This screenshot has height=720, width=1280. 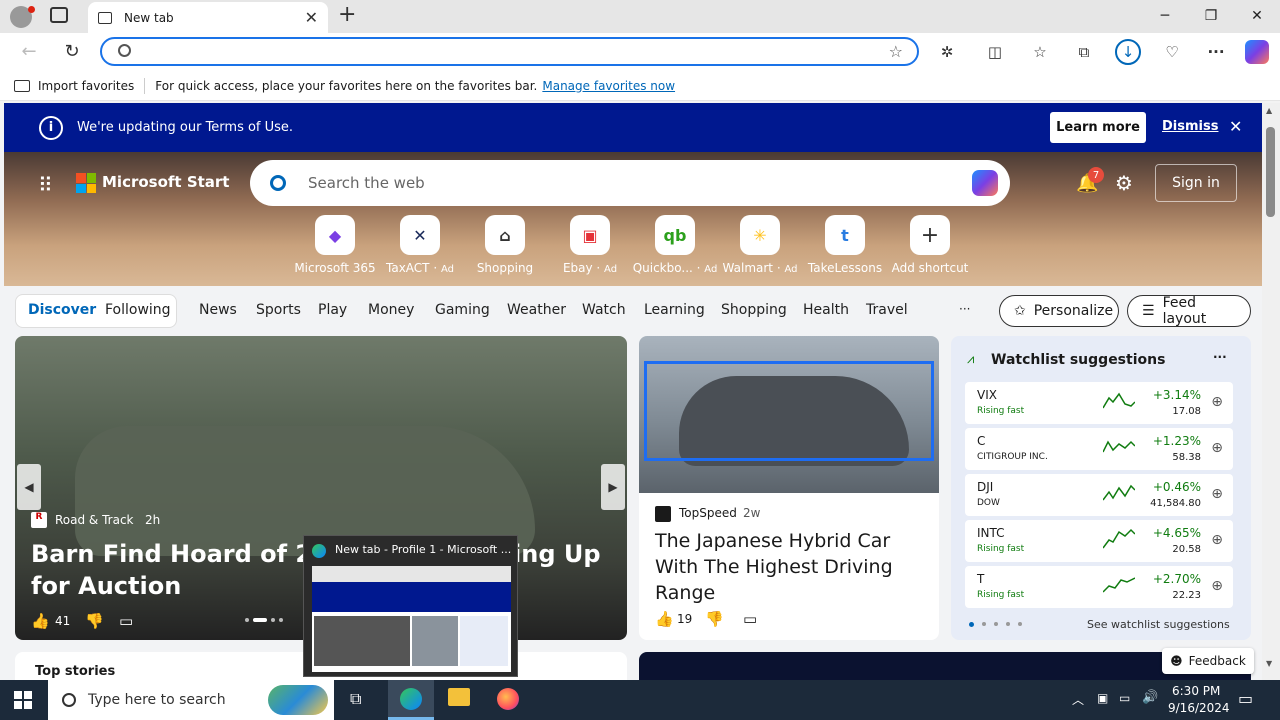 What do you see at coordinates (1216, 52) in the screenshot?
I see `settings-more-icon: ···` at bounding box center [1216, 52].